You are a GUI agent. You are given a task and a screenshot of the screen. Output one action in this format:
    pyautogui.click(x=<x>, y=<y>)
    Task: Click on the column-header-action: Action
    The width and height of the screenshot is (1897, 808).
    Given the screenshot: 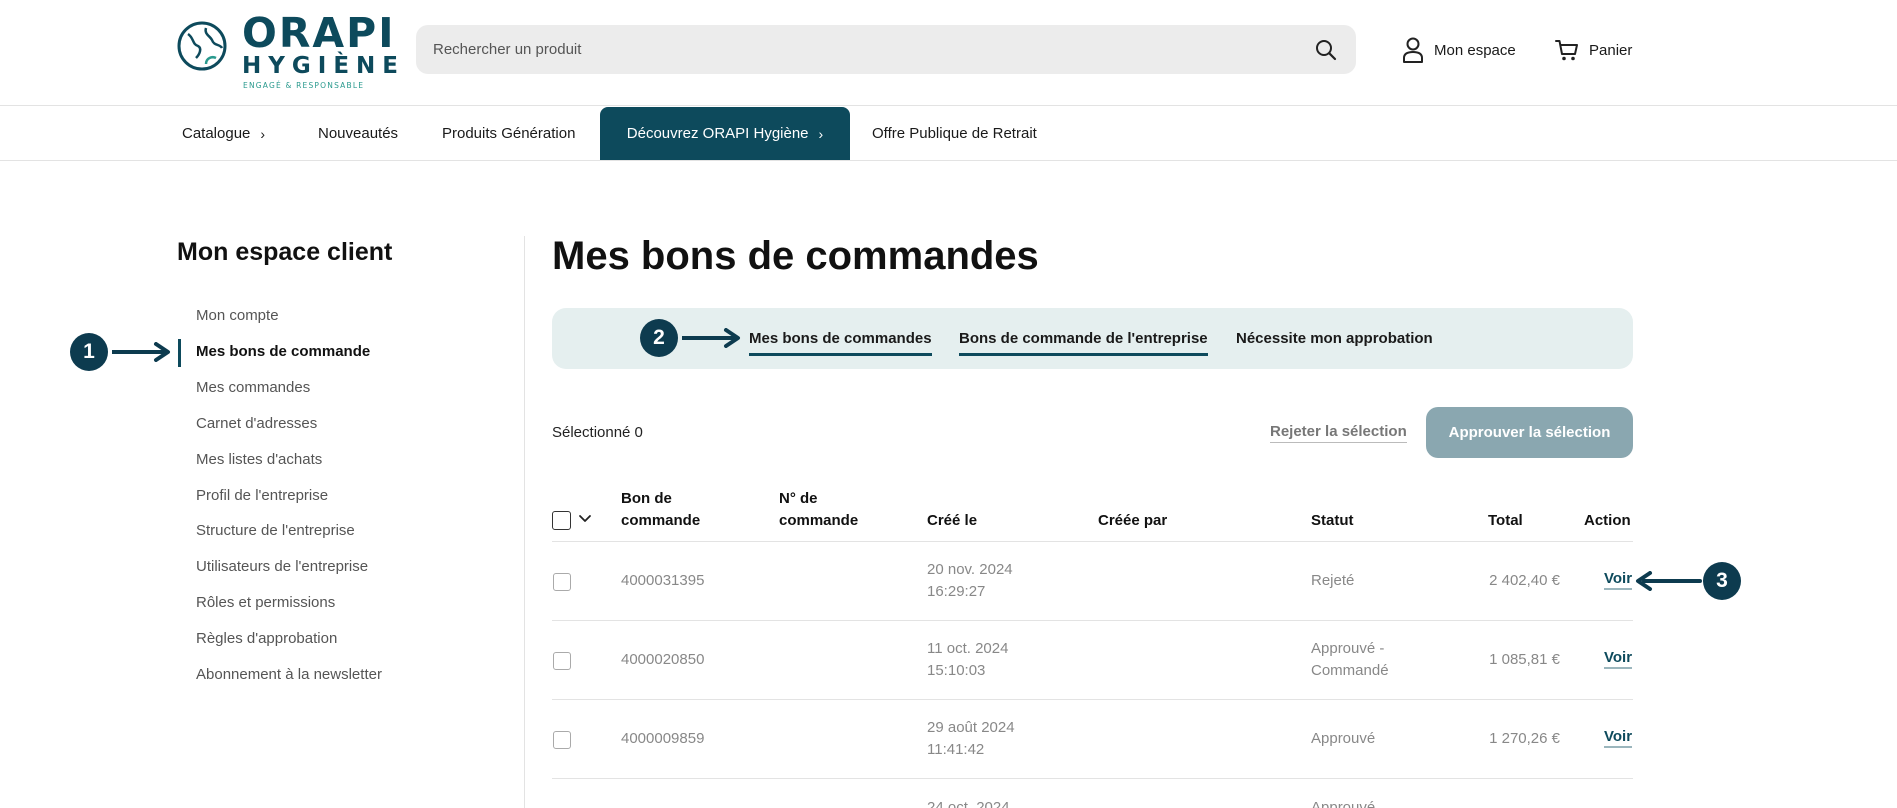 What is the action you would take?
    pyautogui.click(x=1607, y=520)
    